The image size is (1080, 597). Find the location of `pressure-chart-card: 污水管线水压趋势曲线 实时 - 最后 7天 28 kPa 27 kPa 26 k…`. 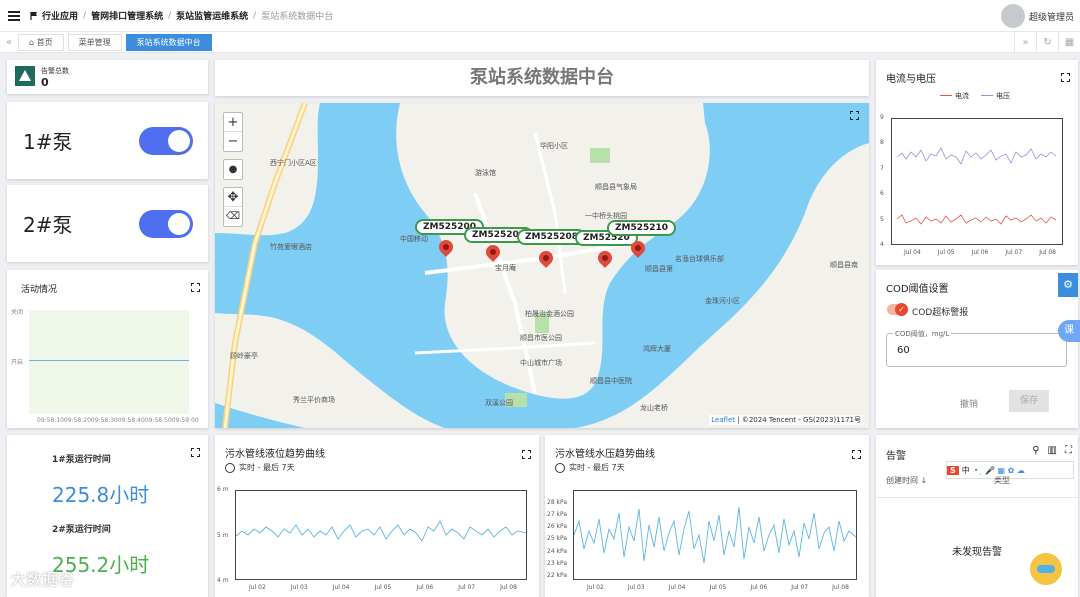

pressure-chart-card: 污水管线水压趋势曲线 实时 - 最后 7天 28 kPa 27 kPa 26 k… is located at coordinates (707, 516).